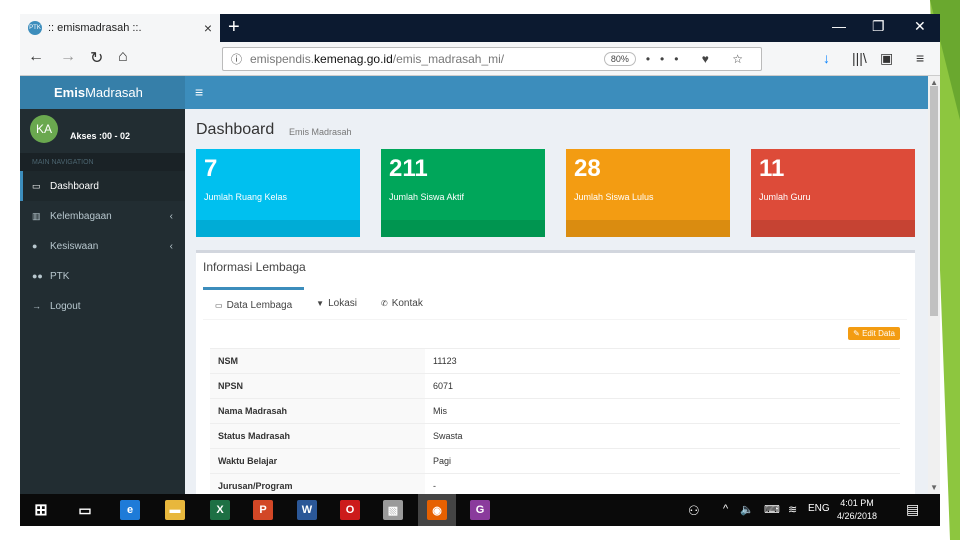  Describe the element at coordinates (130, 510) in the screenshot. I see `edge-icon: e` at that location.